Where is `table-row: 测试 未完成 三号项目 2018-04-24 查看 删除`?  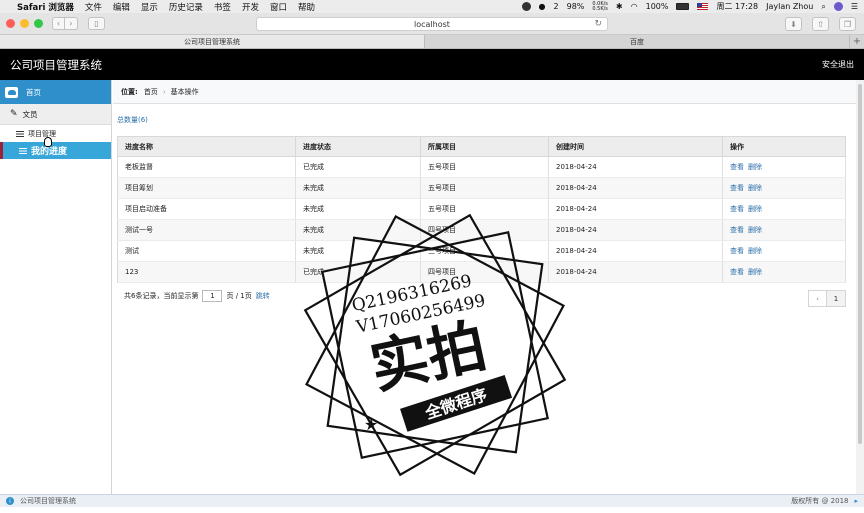
table-row: 测试 未完成 三号项目 2018-04-24 查看 删除 is located at coordinates (481, 251).